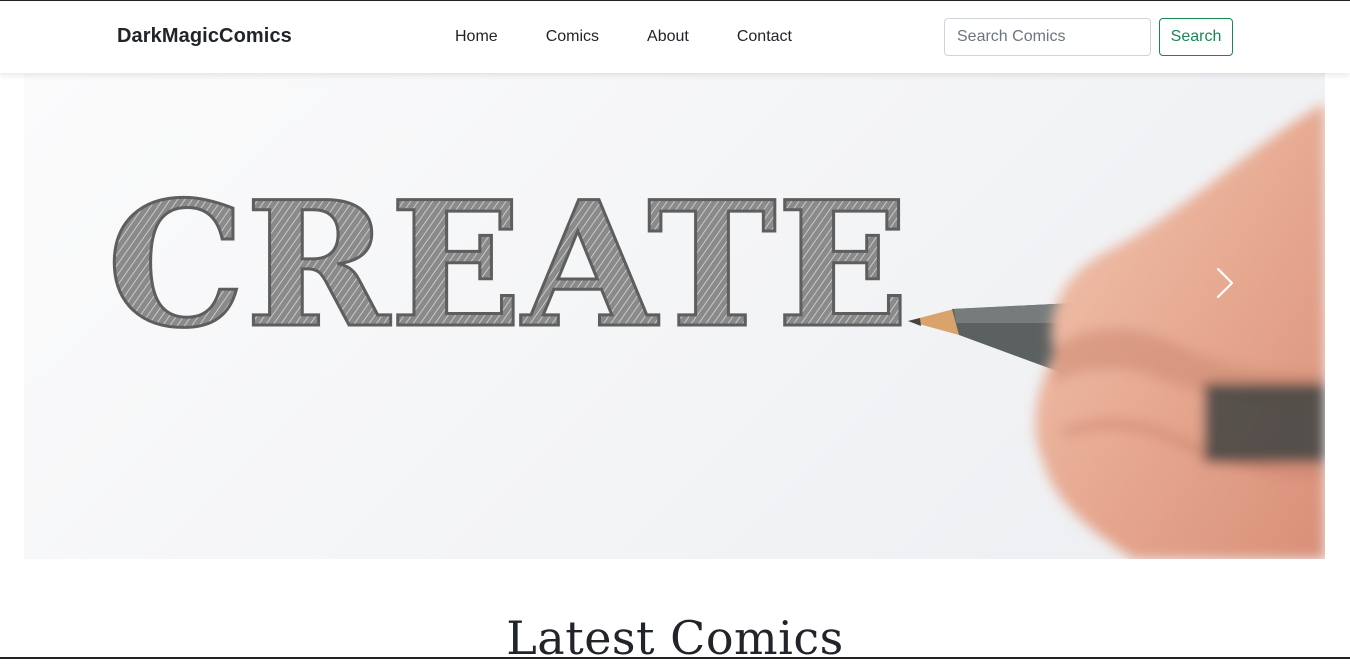 The image size is (1350, 666). What do you see at coordinates (204, 36) in the screenshot?
I see `brand-logo: DarkMagicComics` at bounding box center [204, 36].